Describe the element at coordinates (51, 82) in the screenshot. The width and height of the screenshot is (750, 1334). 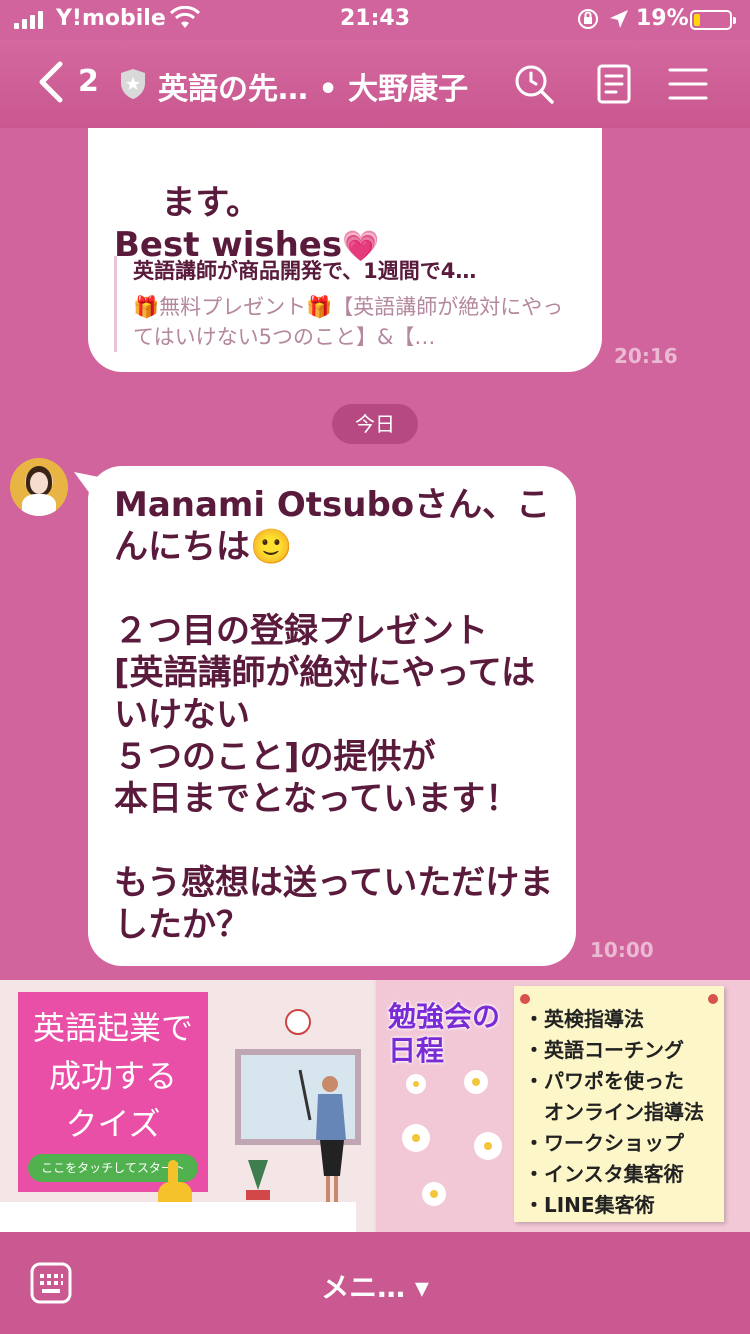
I see `back-chevron-icon` at that location.